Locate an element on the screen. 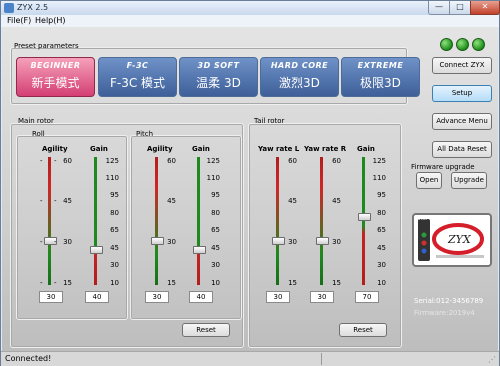 The height and width of the screenshot is (366, 500). roll-gain-tick-125: 125 is located at coordinates (112, 161).